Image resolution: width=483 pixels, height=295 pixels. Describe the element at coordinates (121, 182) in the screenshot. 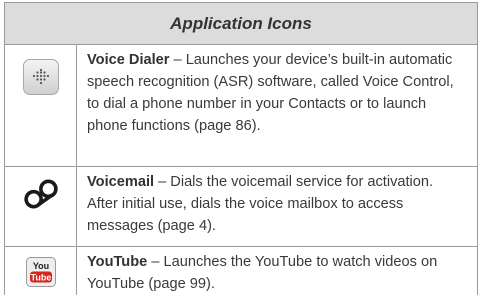

I see `item-name: Voicemail` at that location.